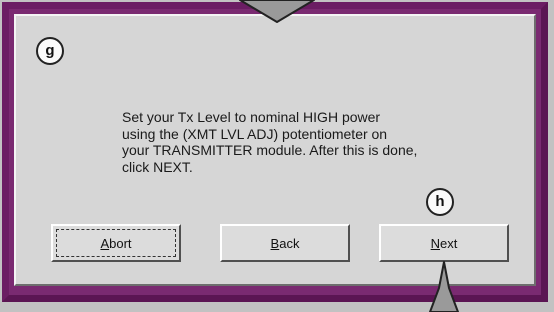 The width and height of the screenshot is (554, 312). I want to click on next-mnemonic: N, so click(435, 243).